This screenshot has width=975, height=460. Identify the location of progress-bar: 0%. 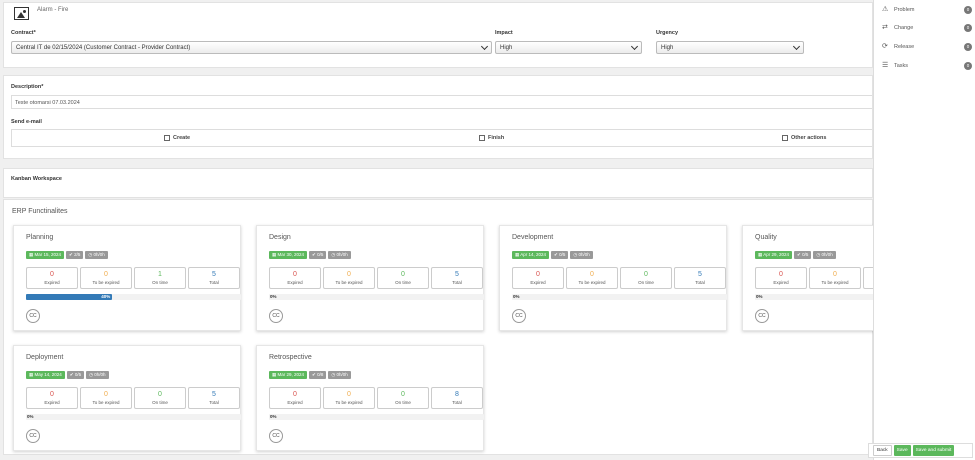
(133, 417).